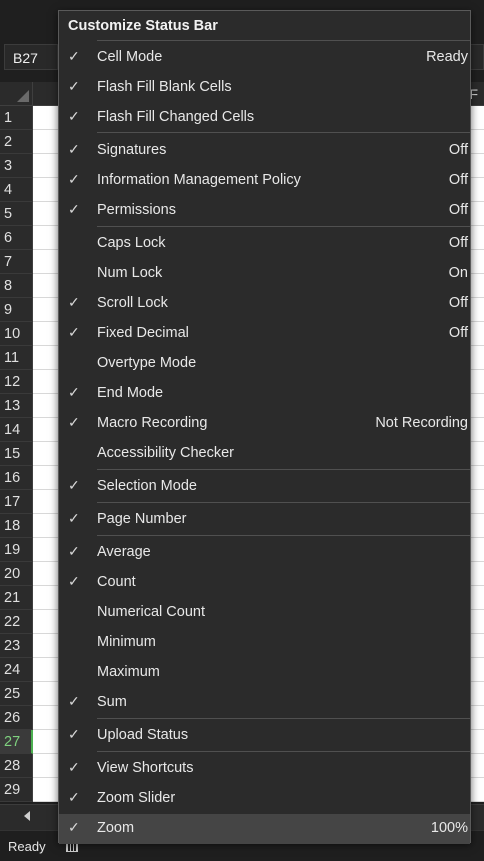  What do you see at coordinates (16, 574) in the screenshot?
I see `row-header: 20` at bounding box center [16, 574].